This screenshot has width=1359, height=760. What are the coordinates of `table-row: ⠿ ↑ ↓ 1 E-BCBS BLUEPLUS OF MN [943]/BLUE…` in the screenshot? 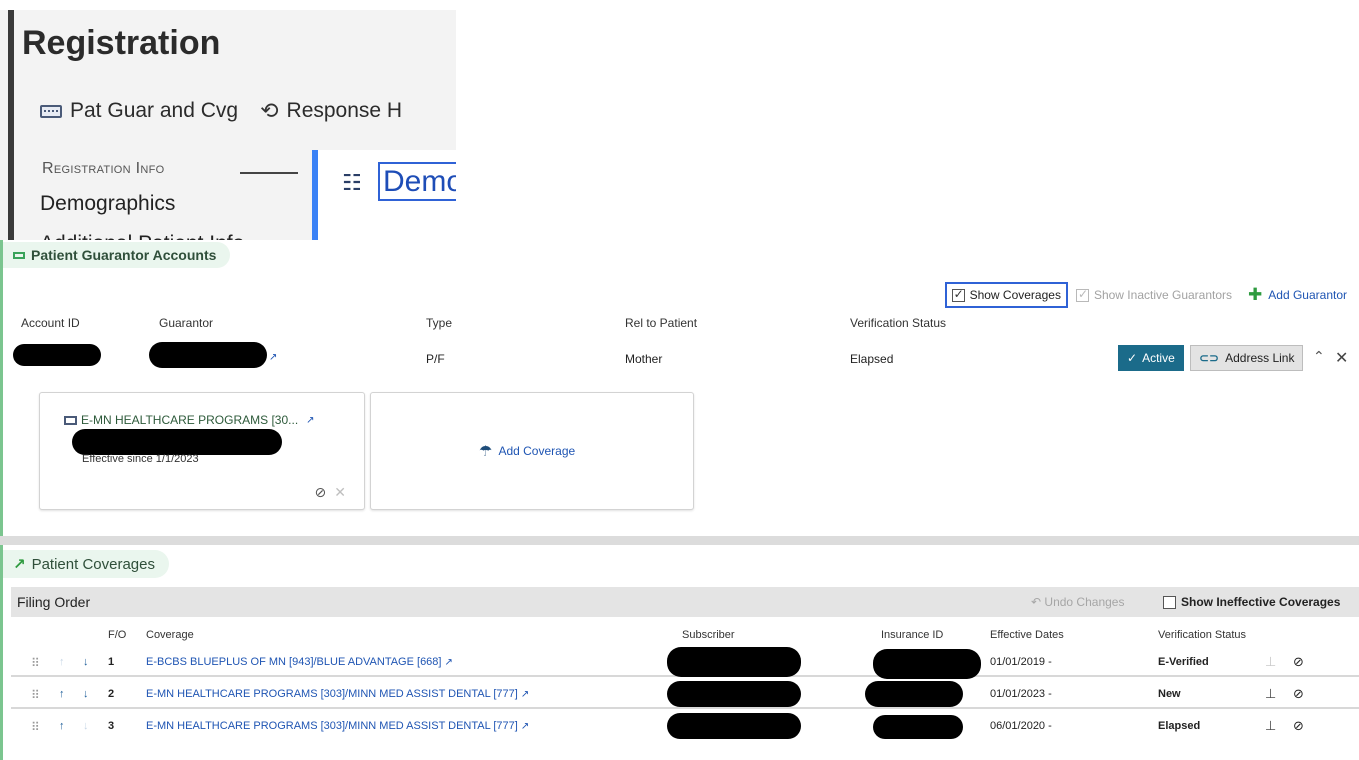 It's located at (685, 663).